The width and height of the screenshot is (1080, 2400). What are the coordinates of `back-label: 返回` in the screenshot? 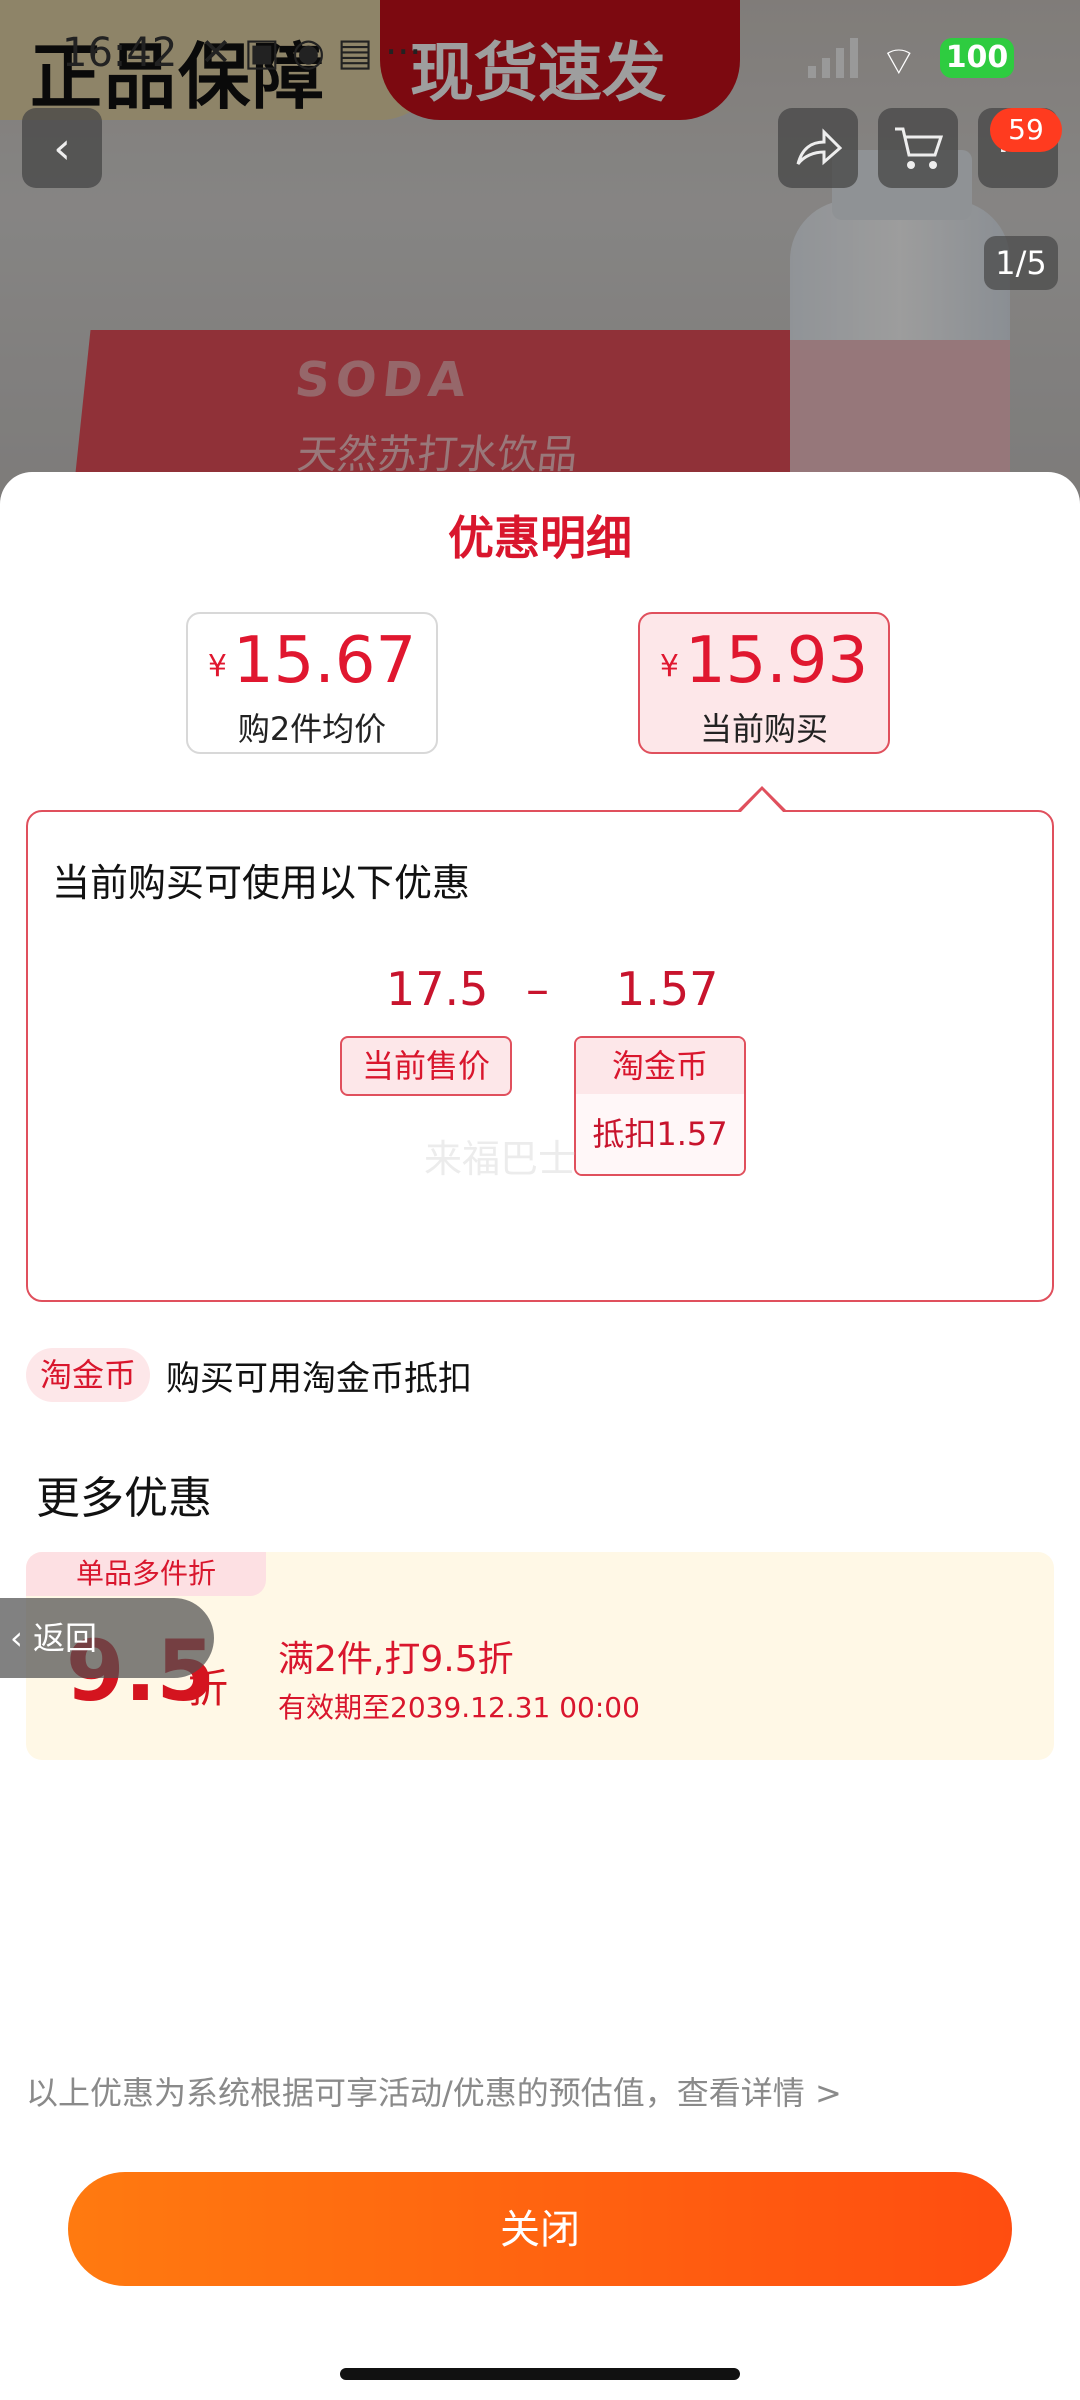 It's located at (64, 1638).